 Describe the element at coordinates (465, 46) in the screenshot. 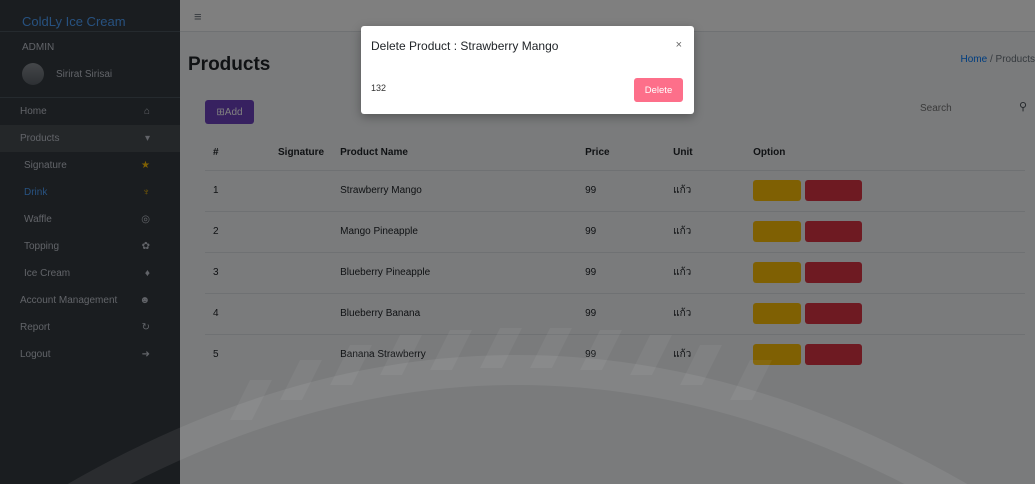

I see `modal-title: Delete Product : Strawberry Mango` at that location.